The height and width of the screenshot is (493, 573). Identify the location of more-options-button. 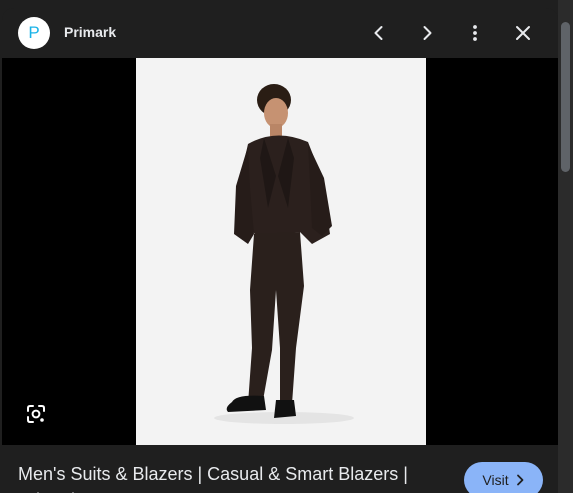
(475, 33).